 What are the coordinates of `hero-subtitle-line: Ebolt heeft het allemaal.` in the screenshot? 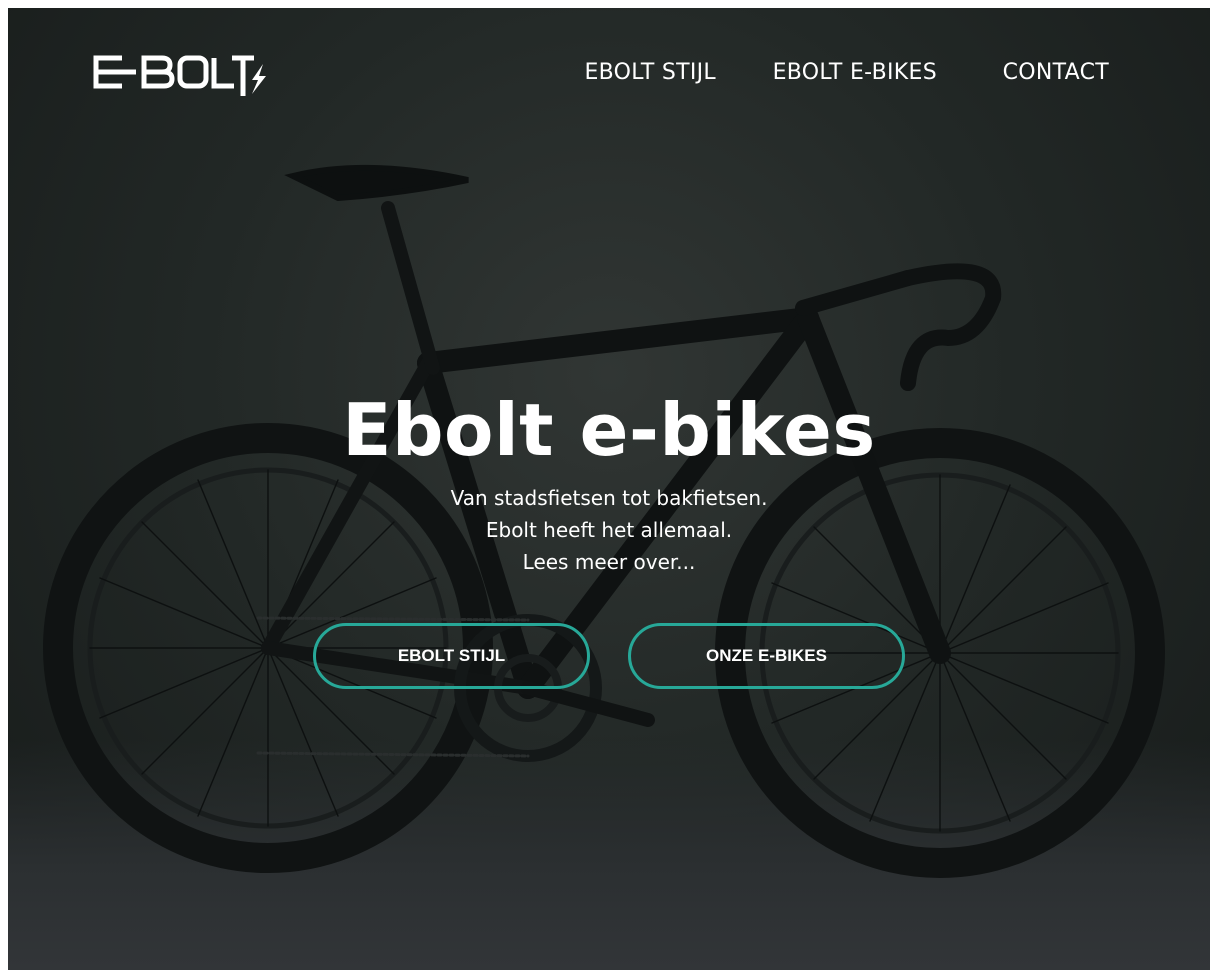 It's located at (609, 530).